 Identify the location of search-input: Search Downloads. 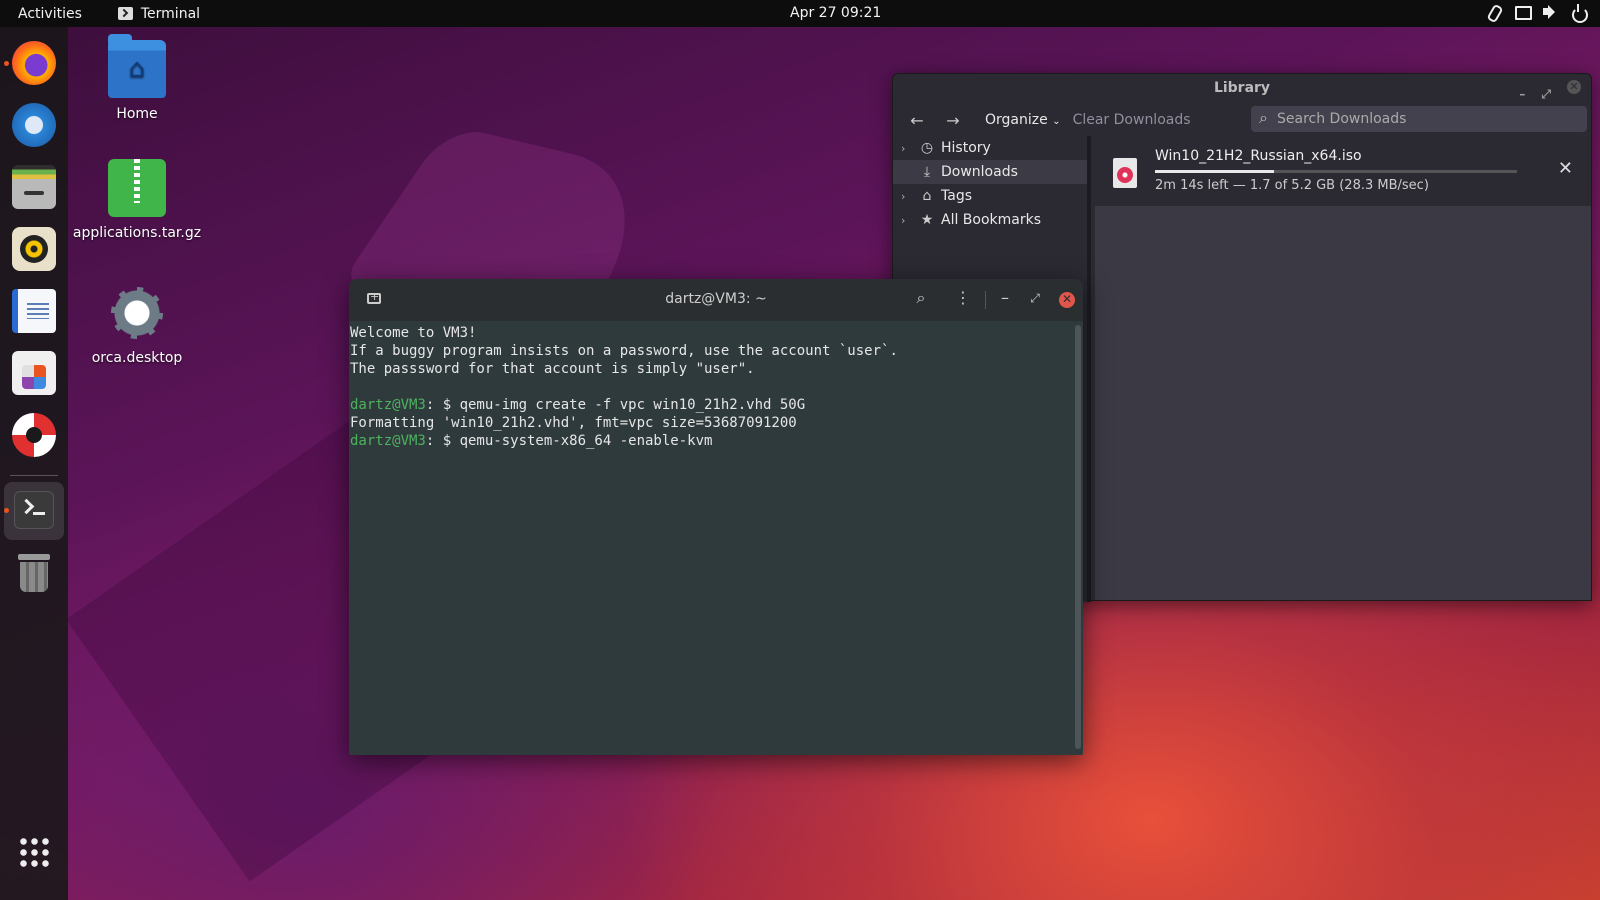
(1419, 118).